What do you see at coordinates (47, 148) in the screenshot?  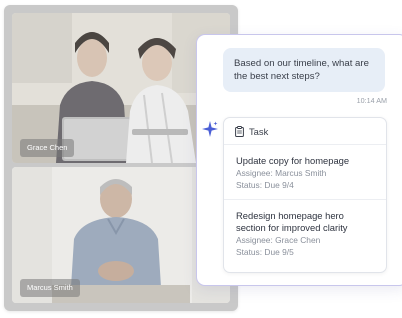 I see `participant-name-tag: Grace Chen` at bounding box center [47, 148].